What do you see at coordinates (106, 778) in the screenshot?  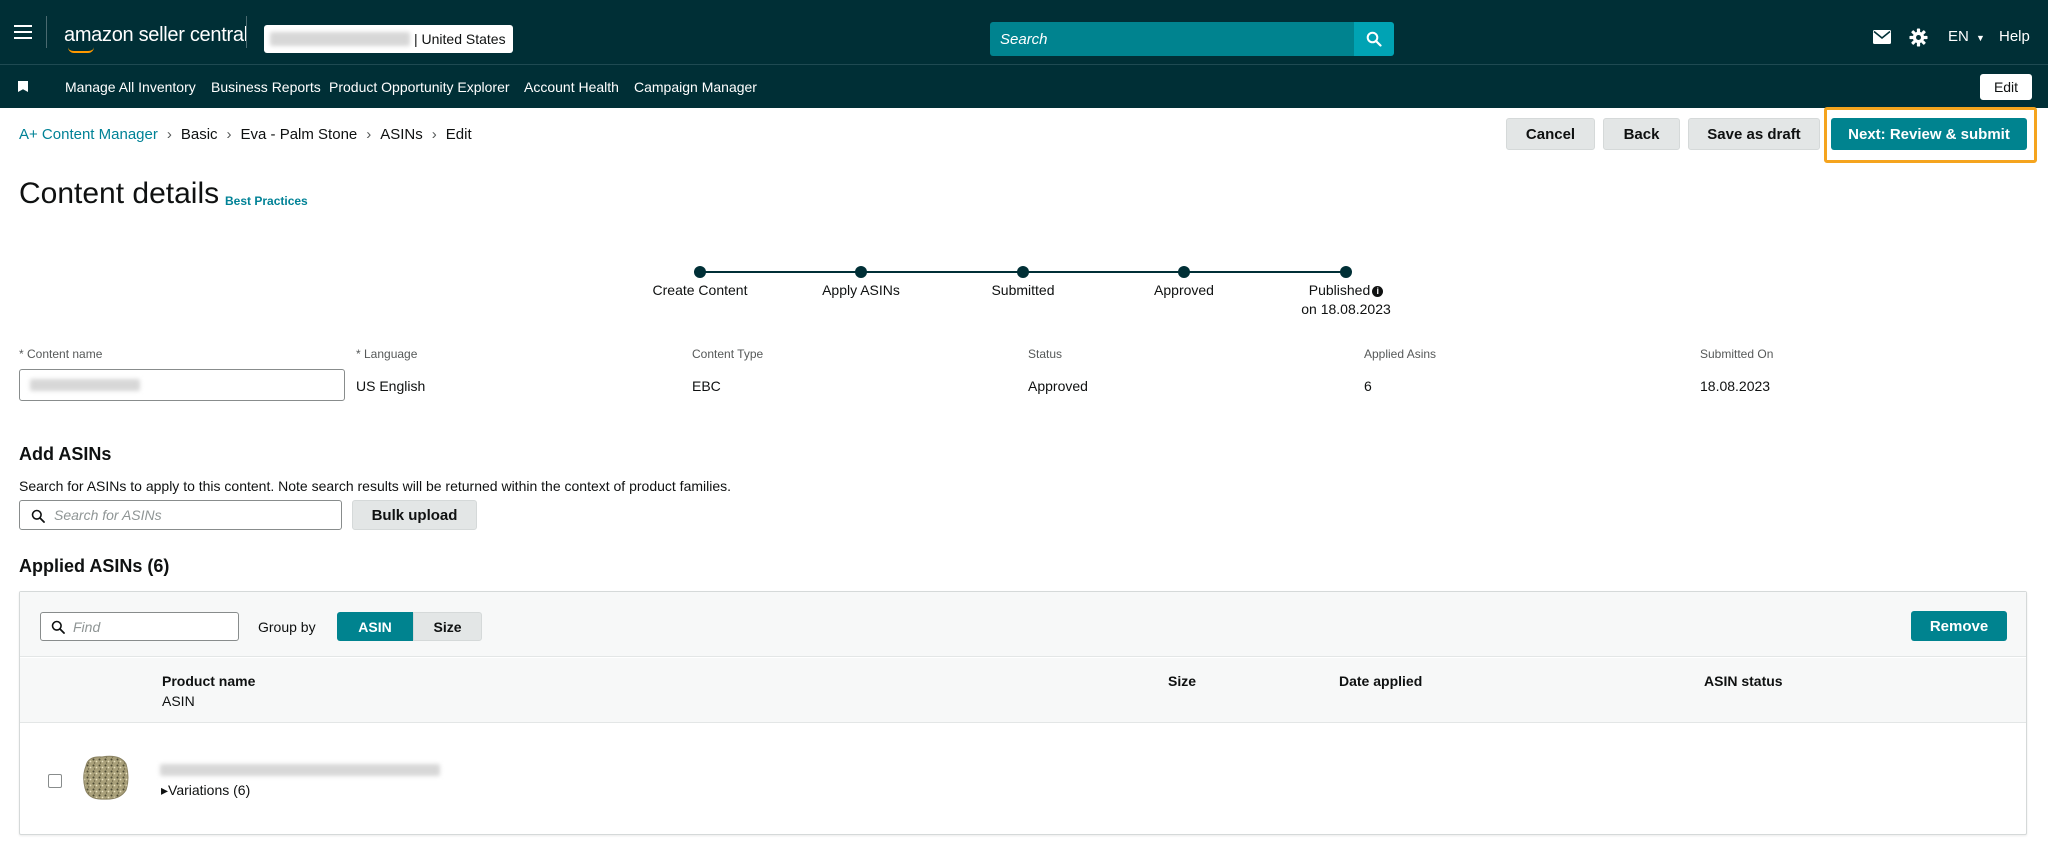 I see `product-thumbnail` at bounding box center [106, 778].